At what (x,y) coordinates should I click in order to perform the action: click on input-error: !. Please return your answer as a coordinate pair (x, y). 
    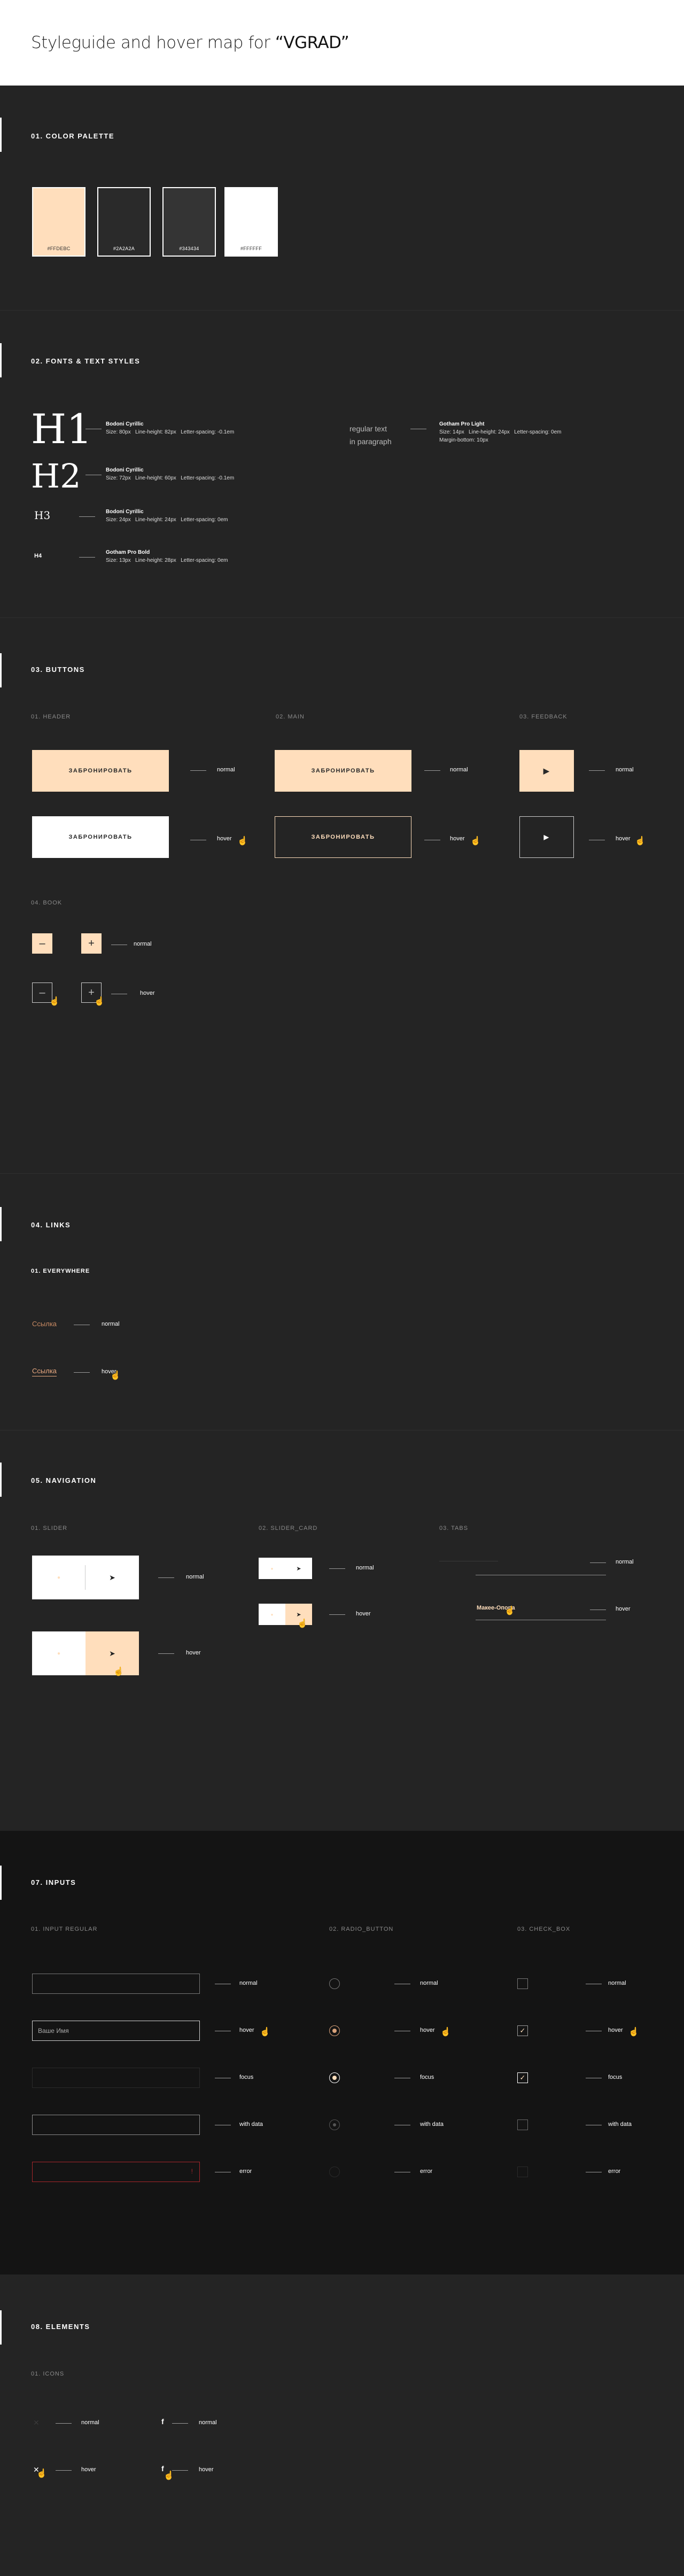
    Looking at the image, I should click on (116, 2172).